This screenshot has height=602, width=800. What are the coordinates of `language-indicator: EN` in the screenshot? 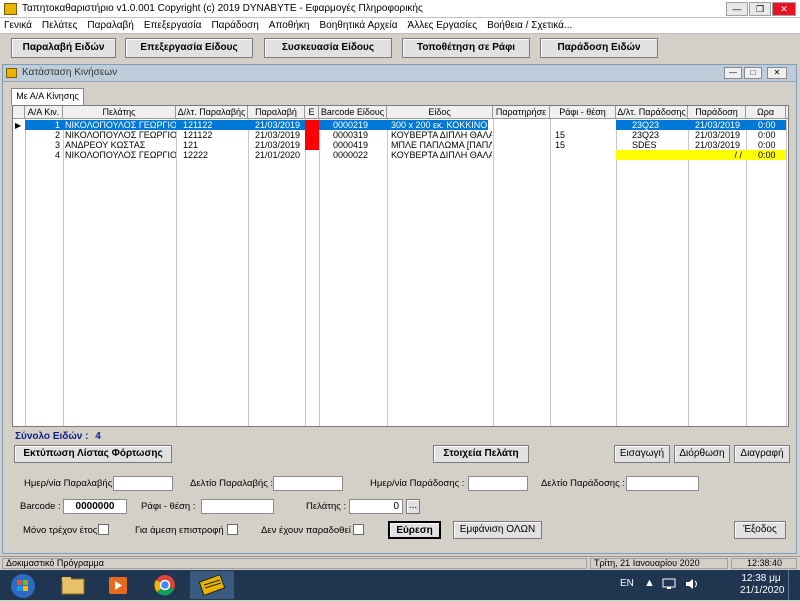 It's located at (627, 583).